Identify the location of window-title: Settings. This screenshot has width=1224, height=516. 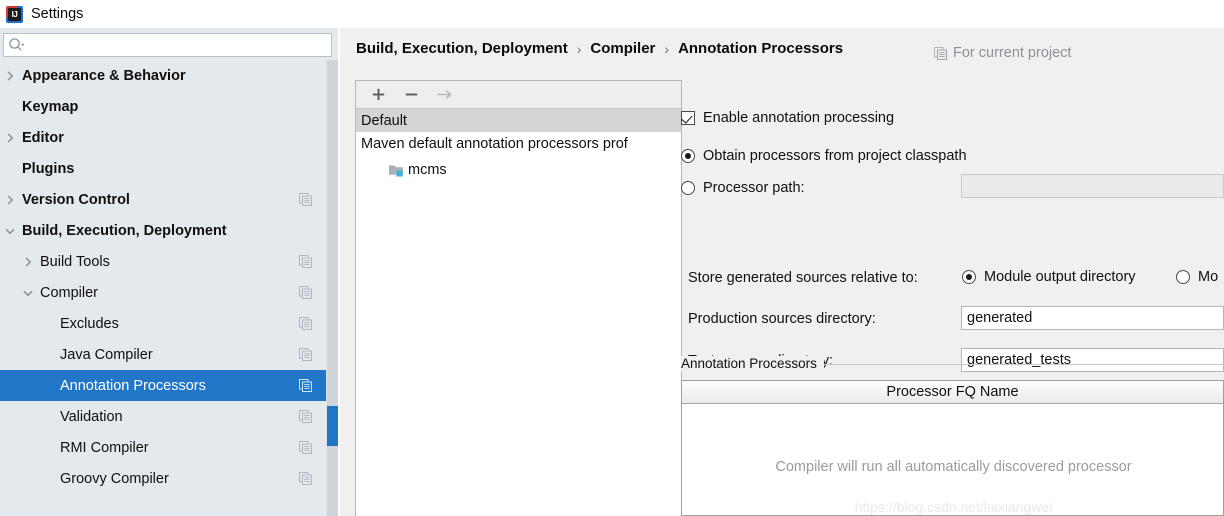
(57, 14).